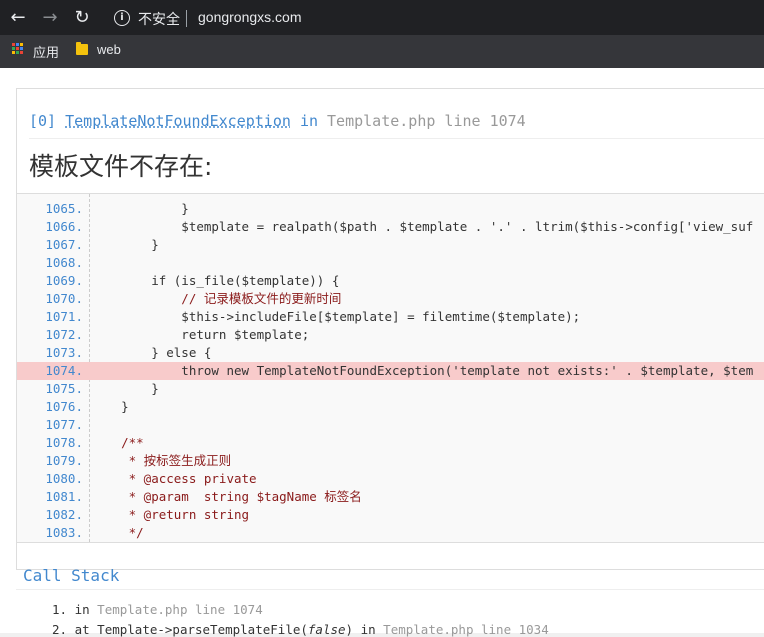 Image resolution: width=764 pixels, height=637 pixels. Describe the element at coordinates (174, 478) in the screenshot. I see `line-code: * @access private` at that location.